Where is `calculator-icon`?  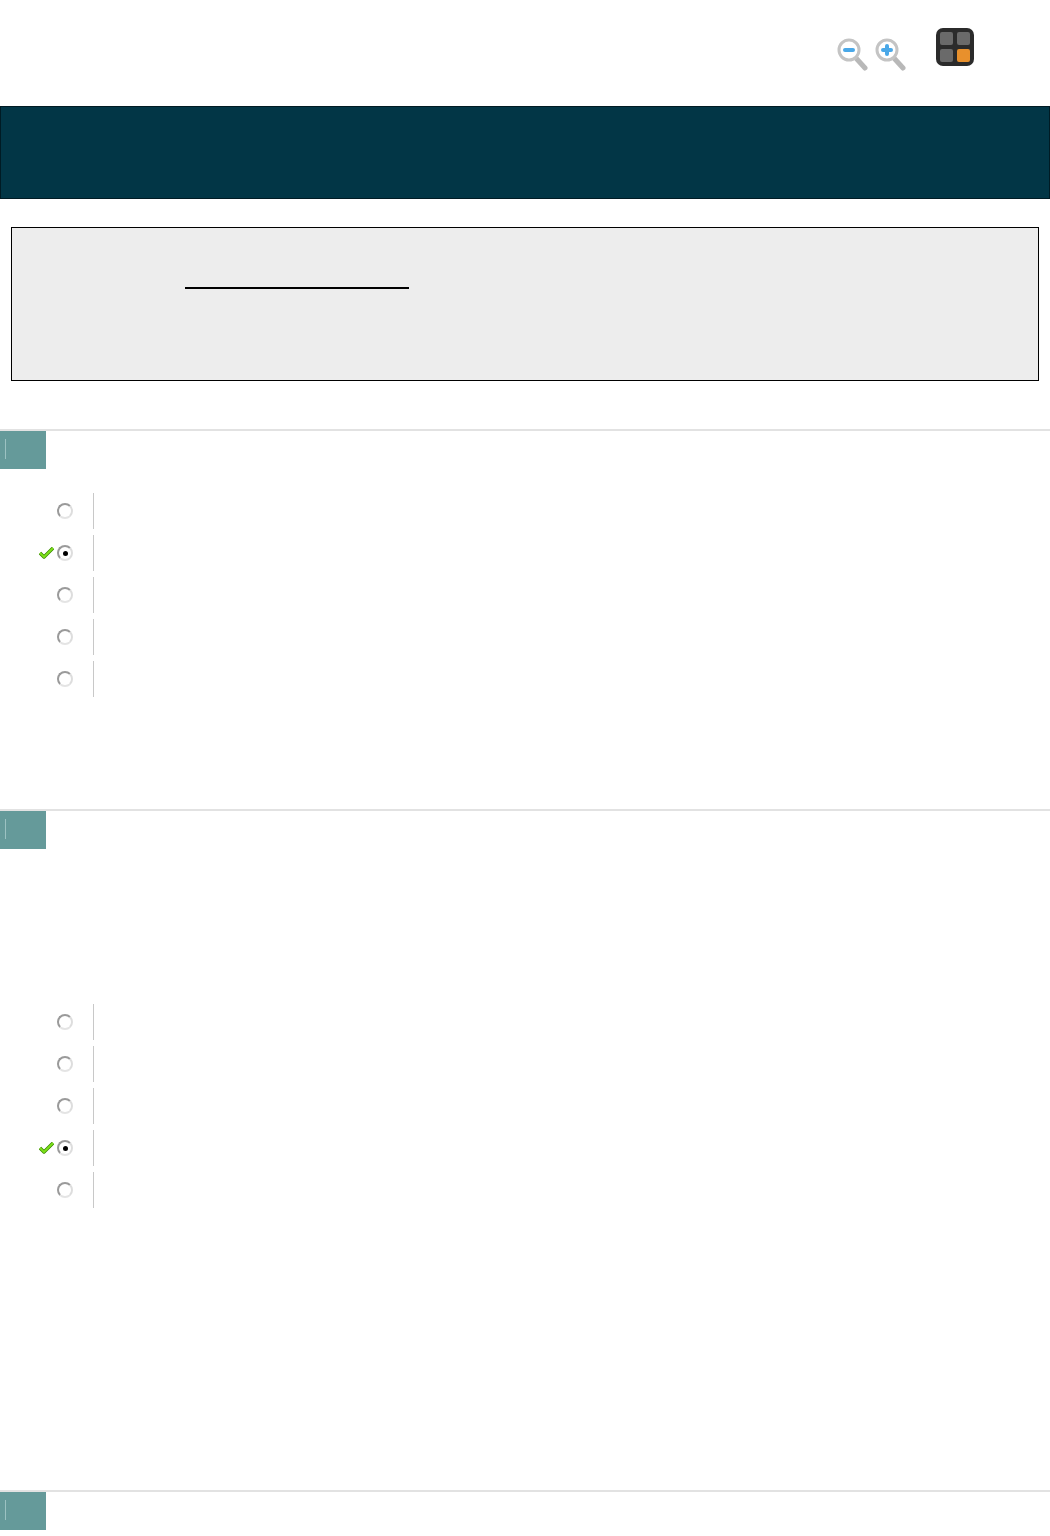
calculator-icon is located at coordinates (955, 47).